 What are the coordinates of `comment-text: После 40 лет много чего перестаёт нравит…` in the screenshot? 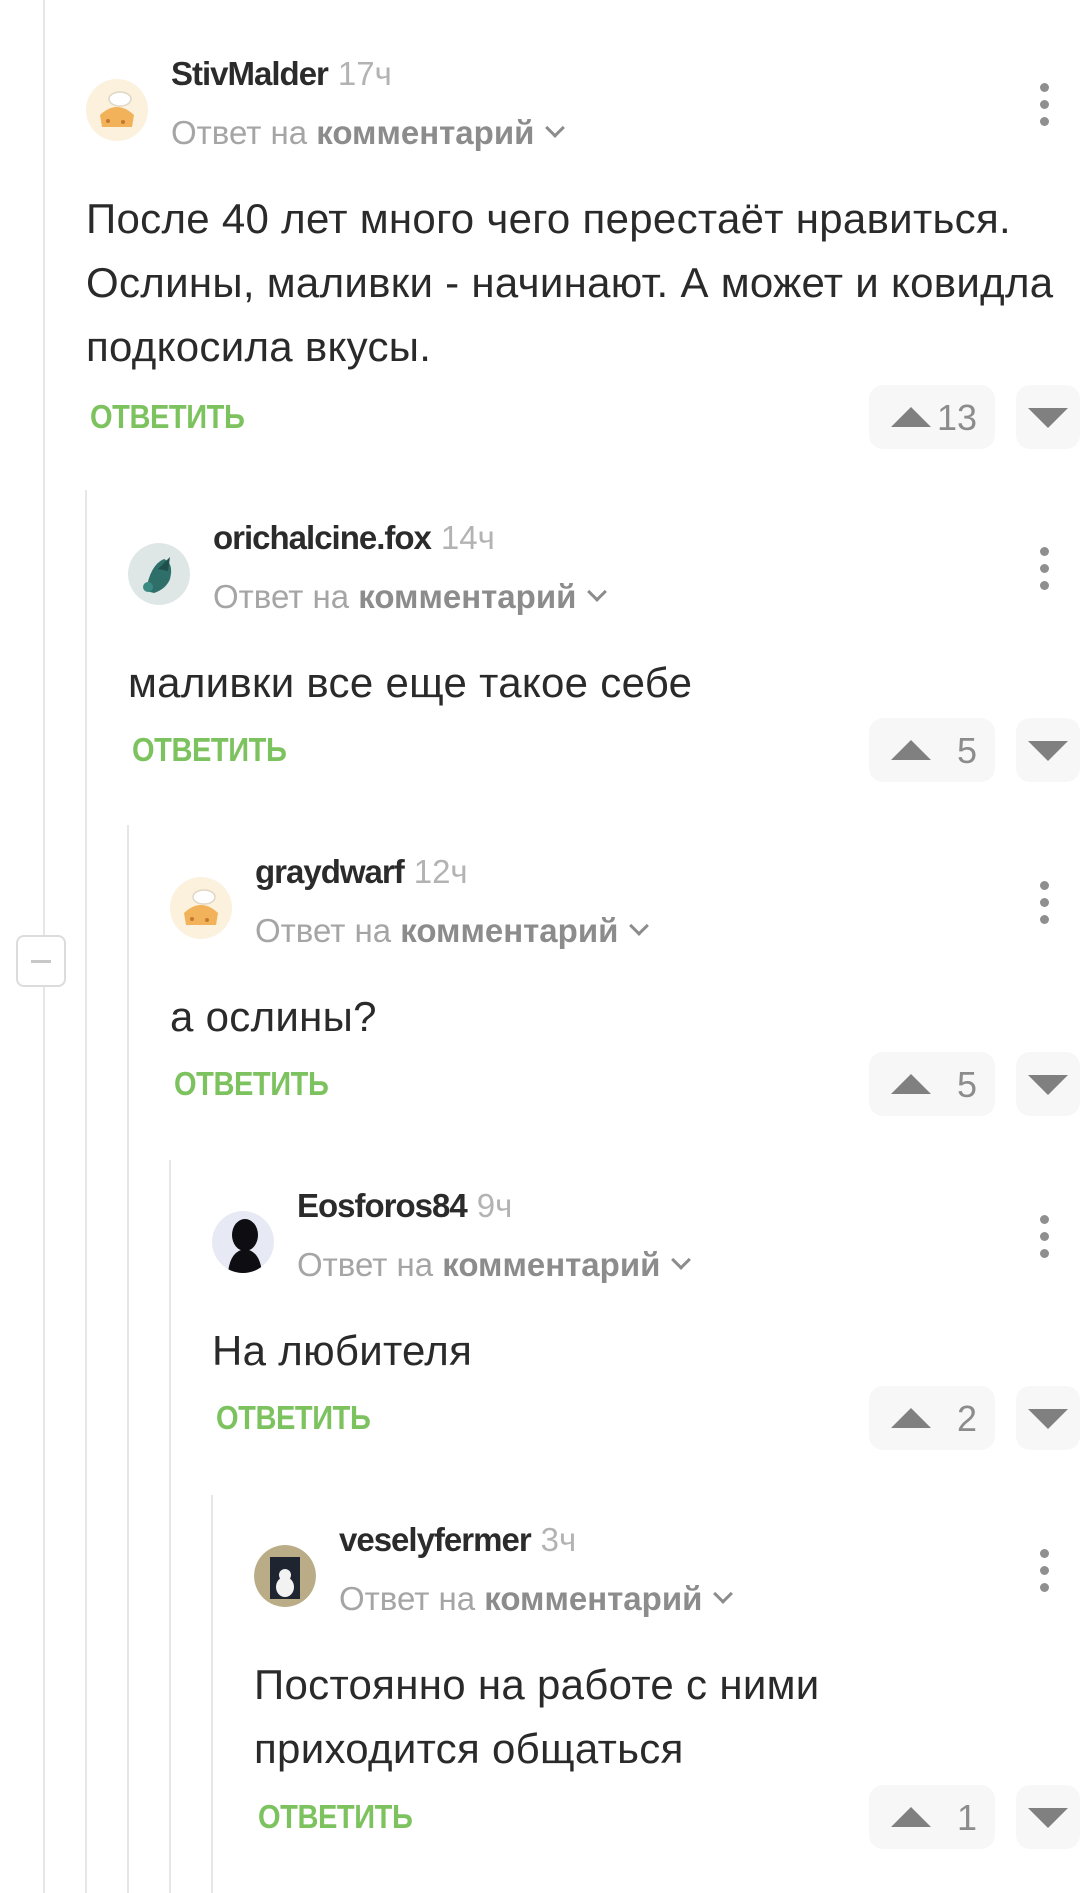 It's located at (570, 282).